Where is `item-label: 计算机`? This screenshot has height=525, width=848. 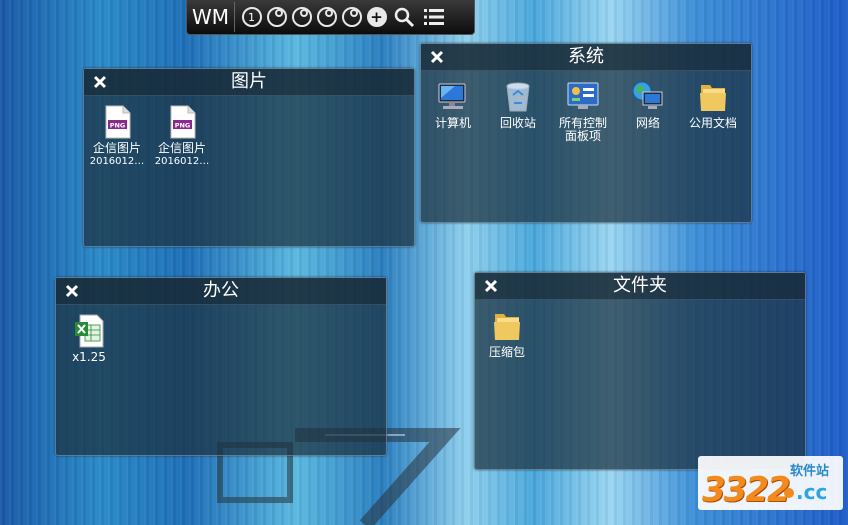
item-label: 计算机 is located at coordinates (452, 123).